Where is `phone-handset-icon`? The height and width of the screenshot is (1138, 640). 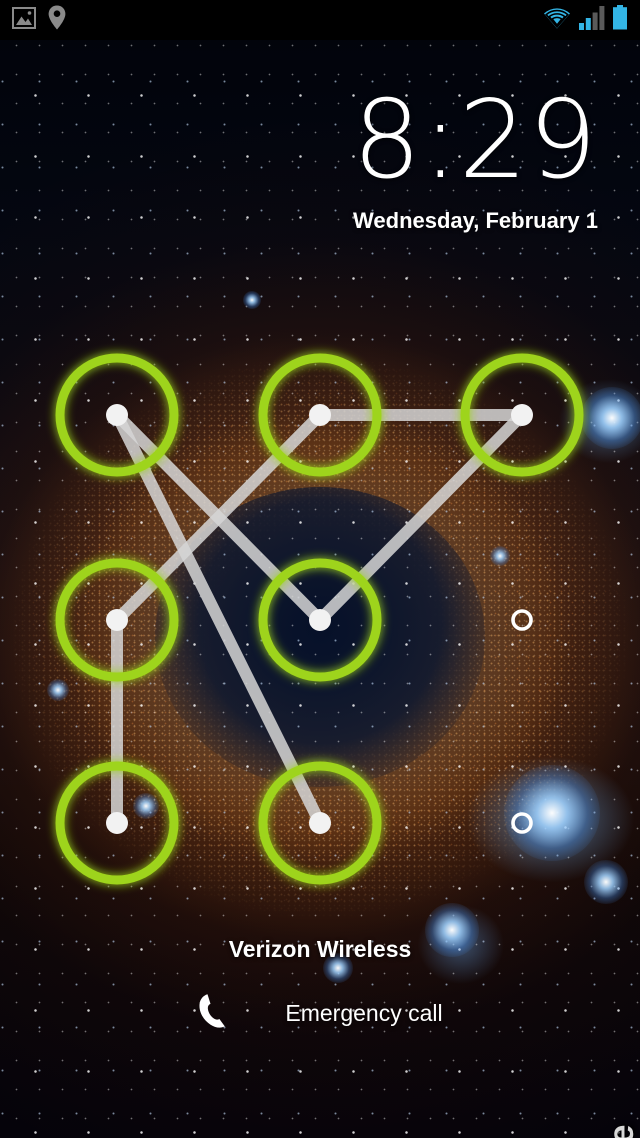 phone-handset-icon is located at coordinates (215, 1013).